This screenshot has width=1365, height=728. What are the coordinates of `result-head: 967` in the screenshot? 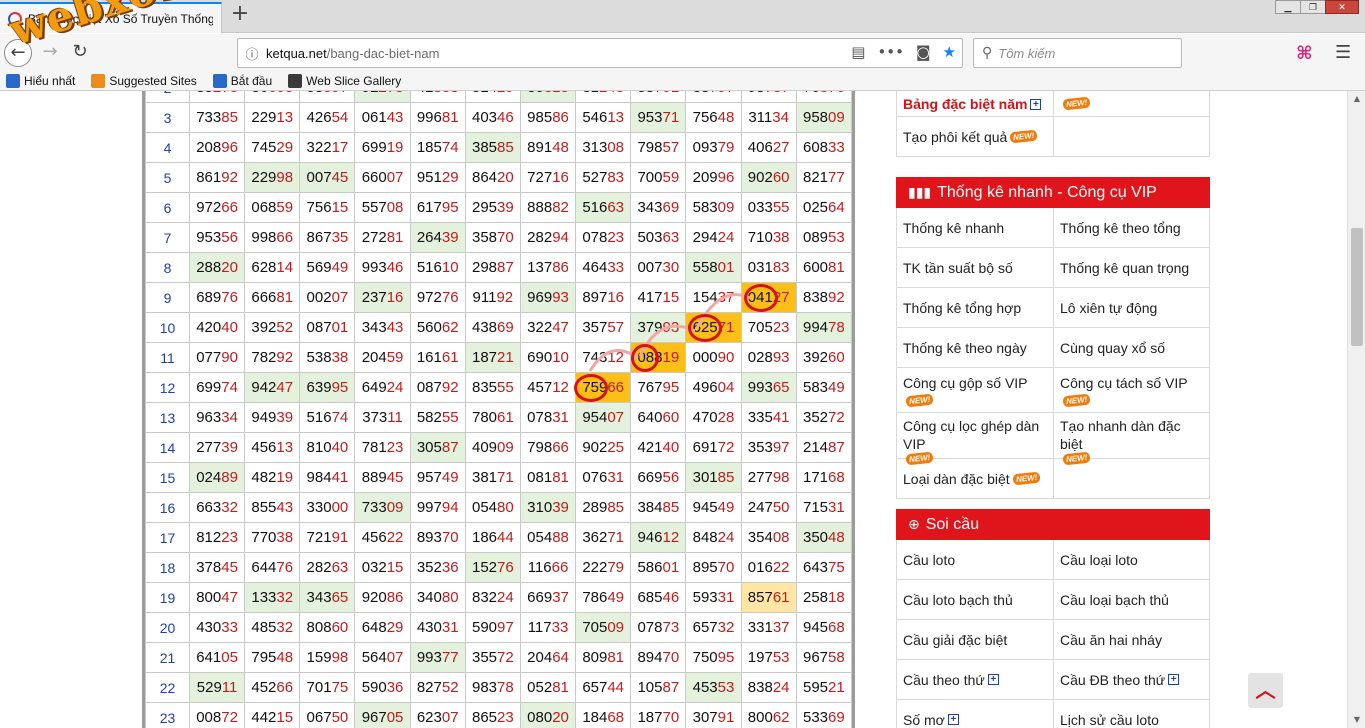 It's located at (374, 717).